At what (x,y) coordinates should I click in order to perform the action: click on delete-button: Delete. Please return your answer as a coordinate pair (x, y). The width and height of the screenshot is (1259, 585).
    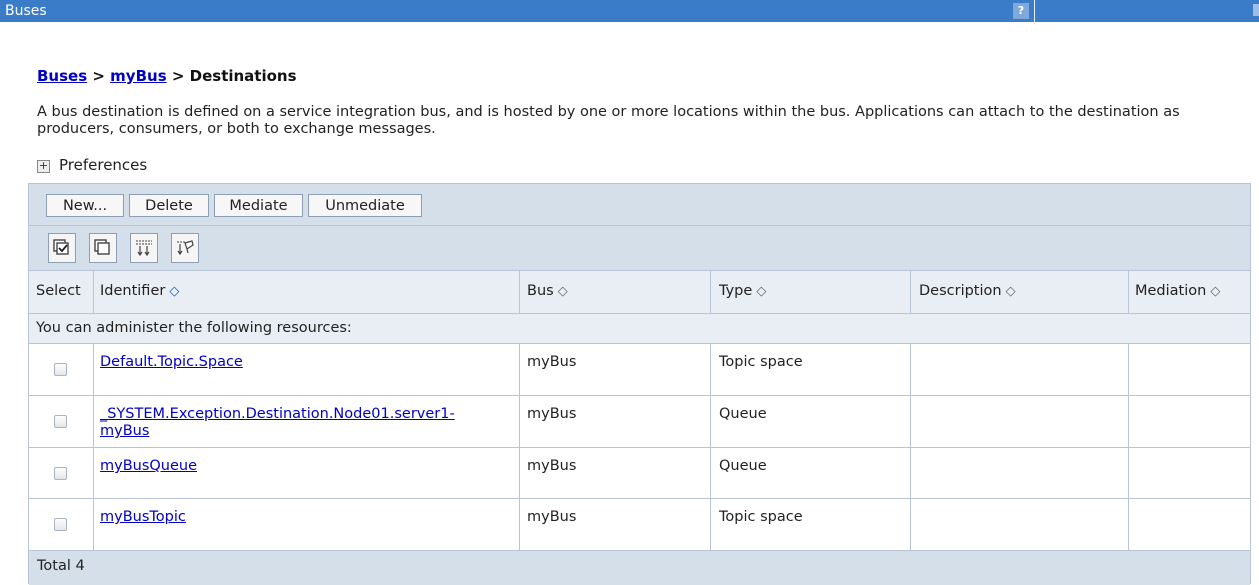
    Looking at the image, I should click on (169, 205).